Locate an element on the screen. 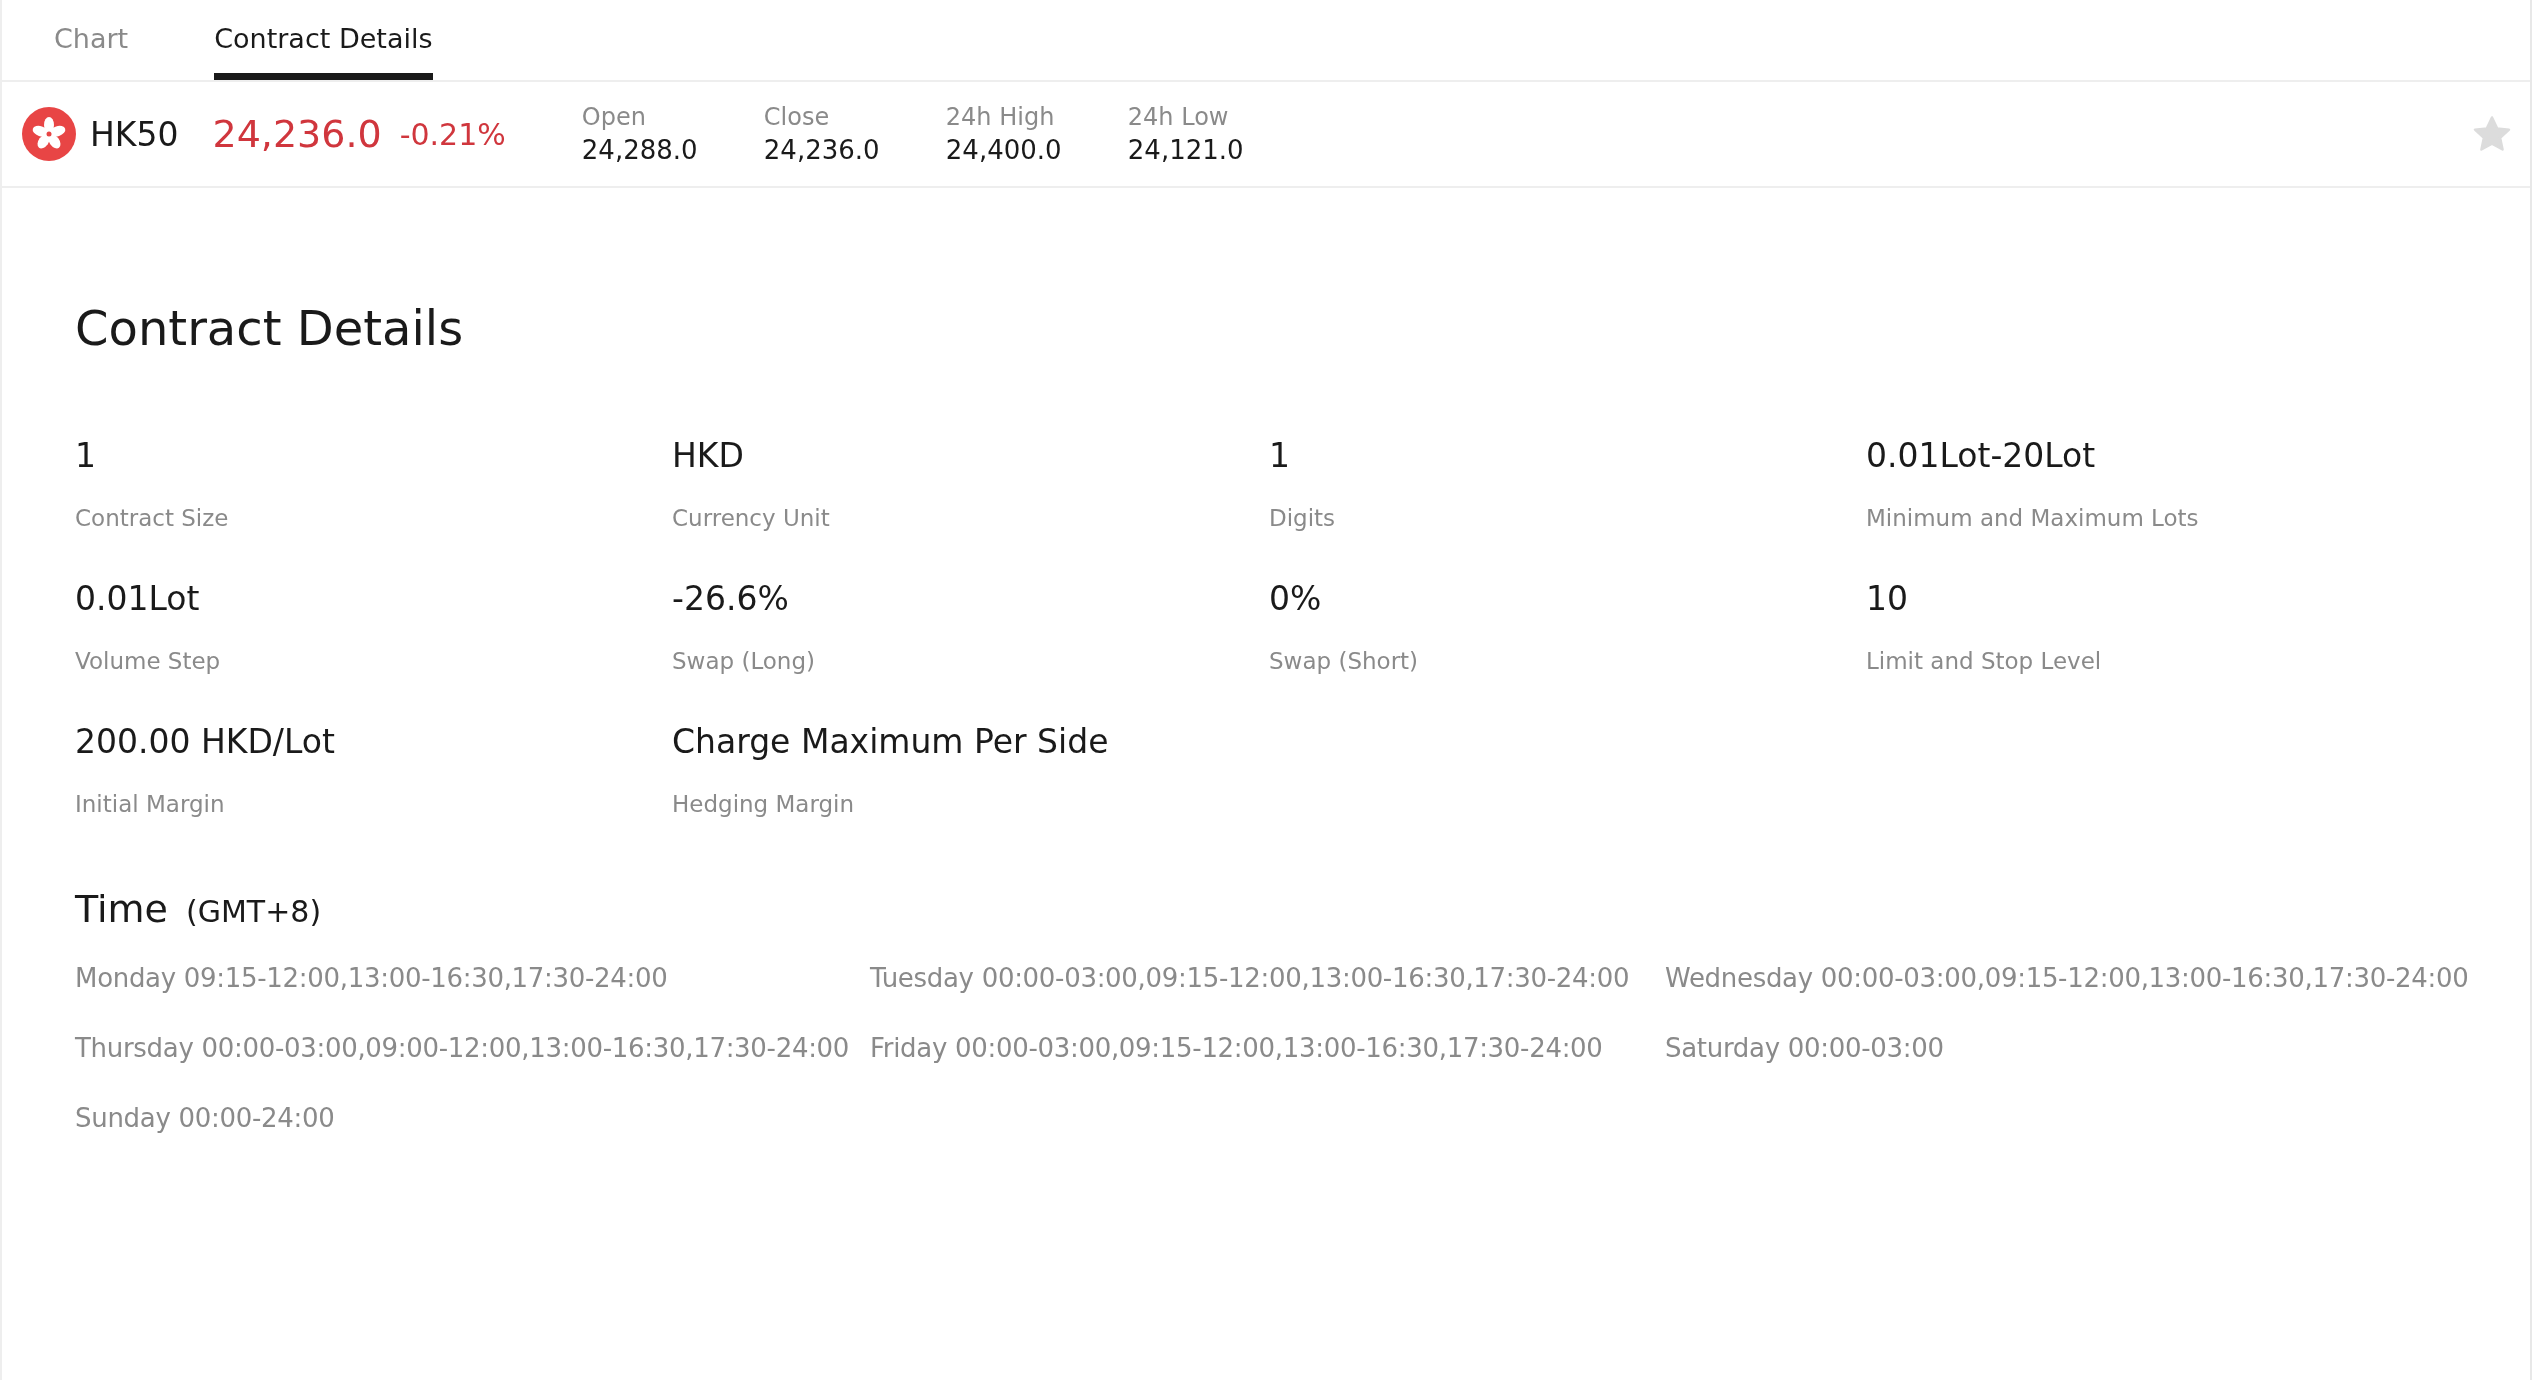 The image size is (2532, 1380). stat-label: Close is located at coordinates (797, 117).